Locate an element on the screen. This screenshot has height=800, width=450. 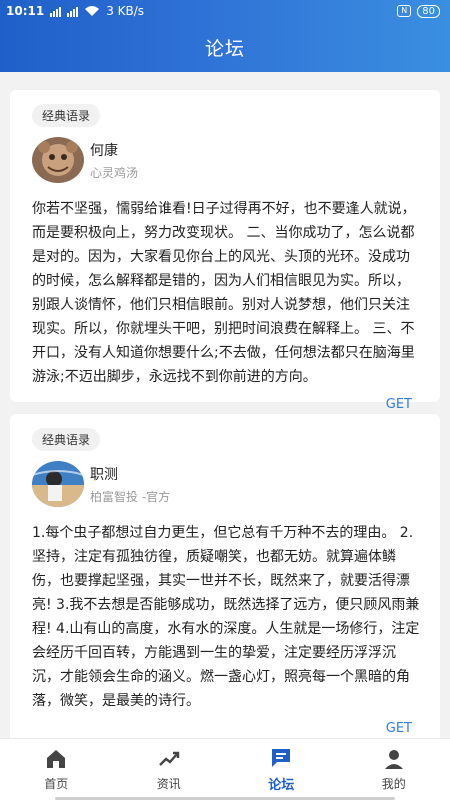
author-name: 何康 is located at coordinates (114, 150).